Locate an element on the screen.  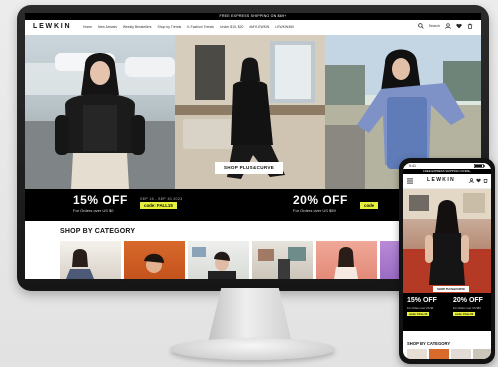
nav-mylewkin: #MYLEWKIN is located at coordinates (259, 27).